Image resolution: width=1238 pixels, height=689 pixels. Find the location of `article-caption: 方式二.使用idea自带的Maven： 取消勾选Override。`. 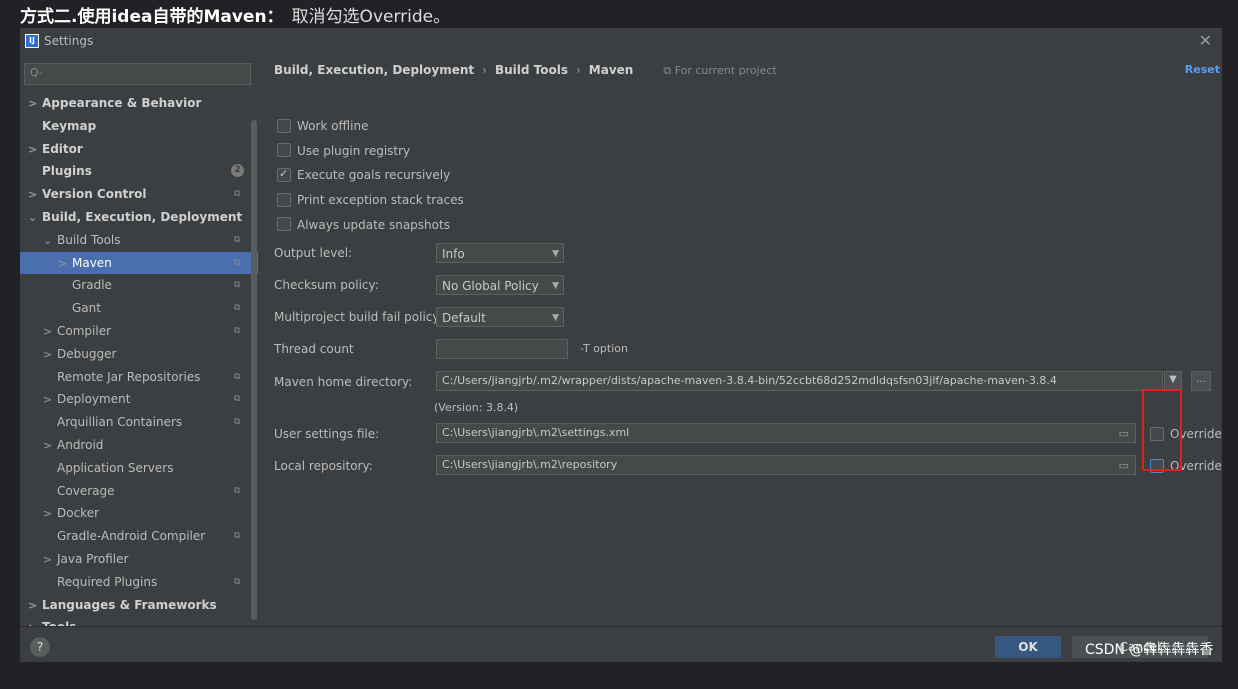

article-caption: 方式二.使用idea自带的Maven： 取消勾选Override。 is located at coordinates (235, 14).